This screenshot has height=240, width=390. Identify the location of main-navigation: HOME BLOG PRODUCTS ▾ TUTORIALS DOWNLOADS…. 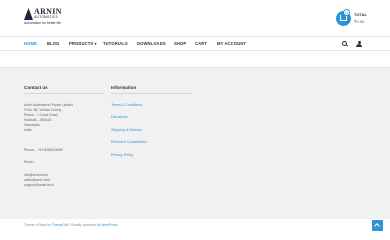
(195, 43).